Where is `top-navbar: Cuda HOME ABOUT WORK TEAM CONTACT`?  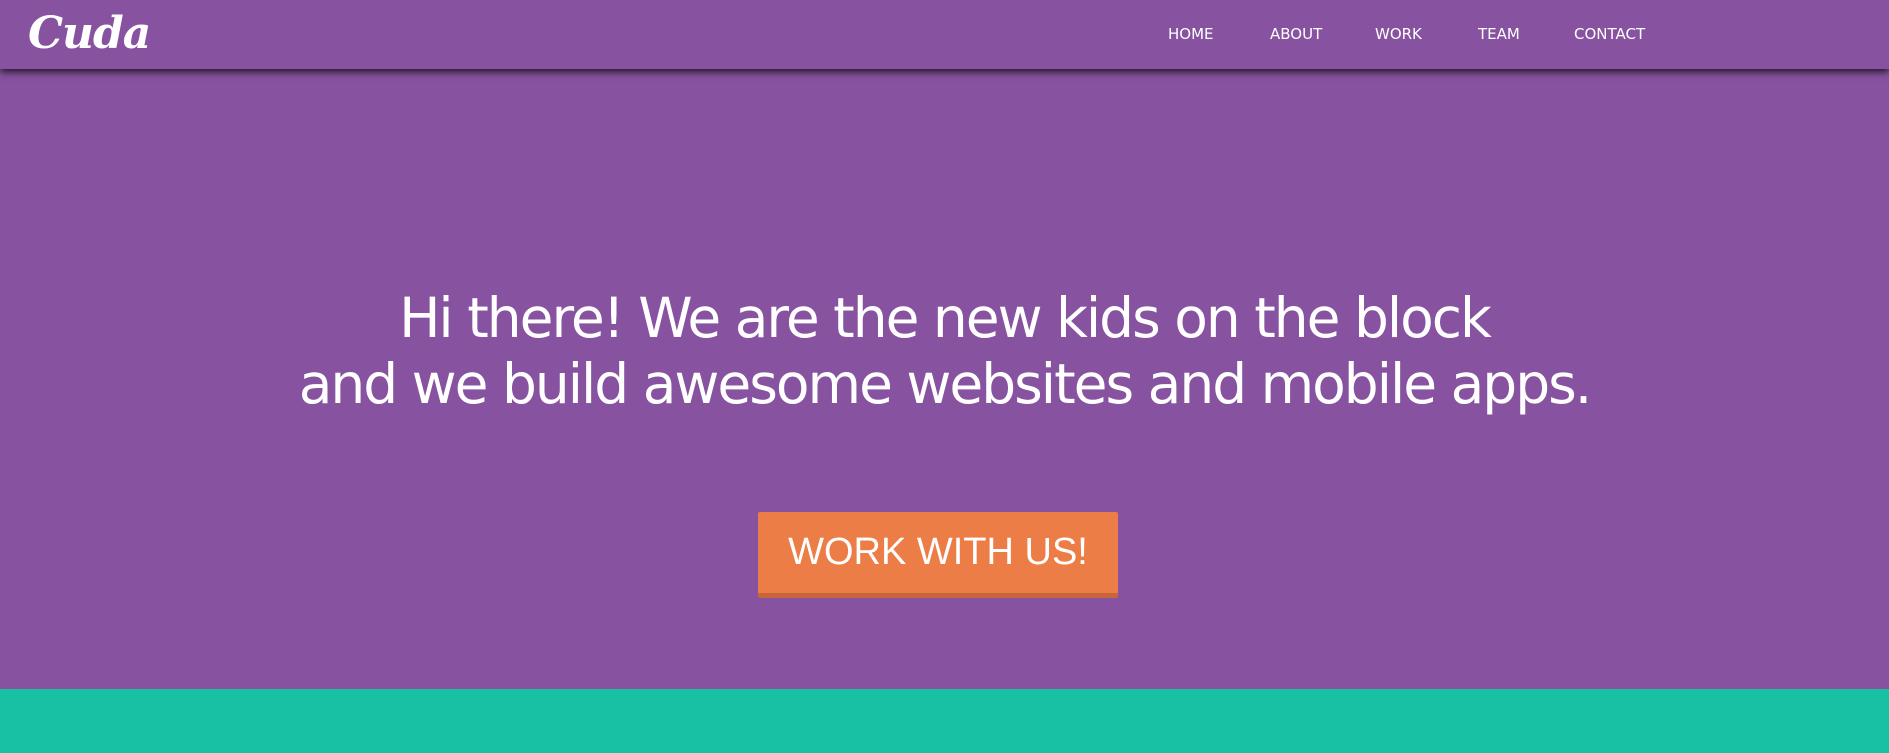
top-navbar: Cuda HOME ABOUT WORK TEAM CONTACT is located at coordinates (944, 34).